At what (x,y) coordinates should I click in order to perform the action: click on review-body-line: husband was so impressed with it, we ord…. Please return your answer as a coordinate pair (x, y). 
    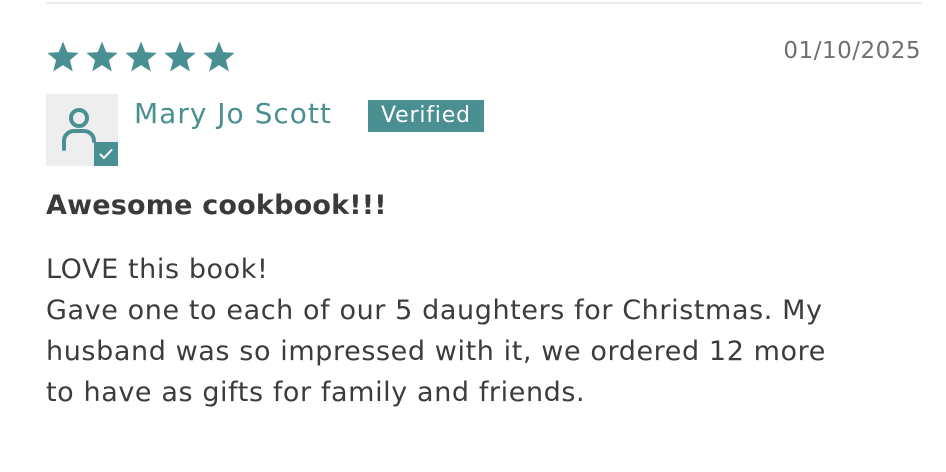
    Looking at the image, I should click on (436, 351).